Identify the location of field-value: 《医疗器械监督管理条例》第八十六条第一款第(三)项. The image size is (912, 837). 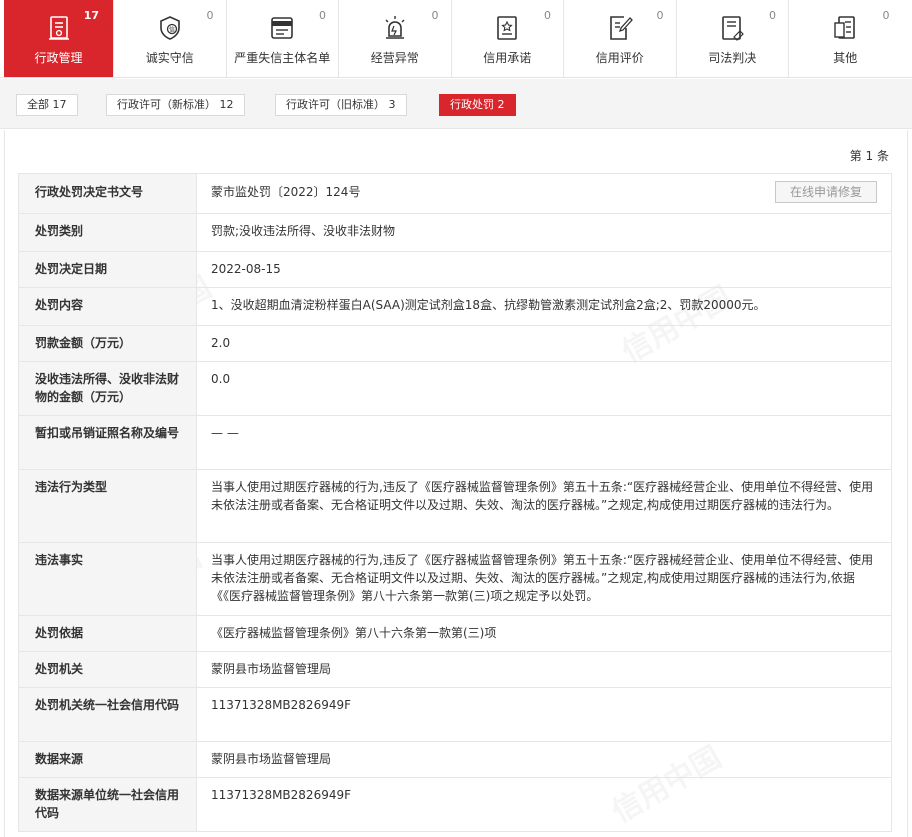
(544, 633).